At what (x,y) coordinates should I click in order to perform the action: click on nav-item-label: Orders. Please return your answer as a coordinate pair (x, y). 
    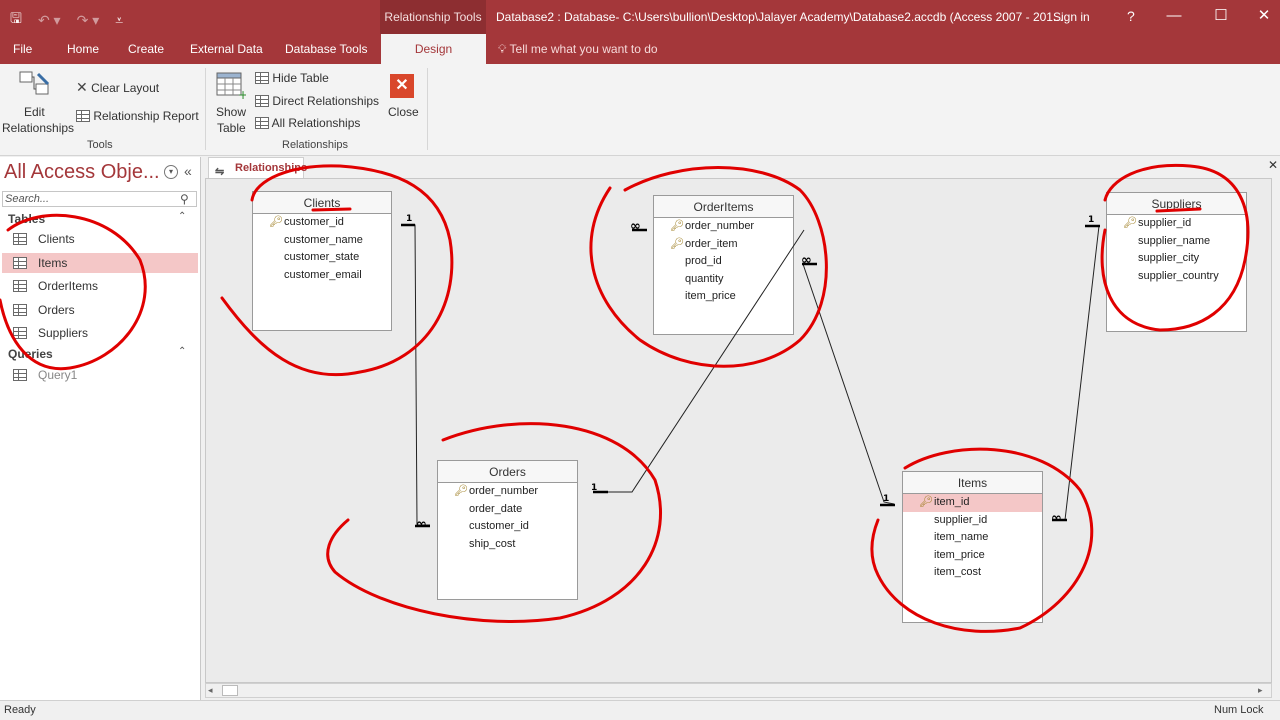
    Looking at the image, I should click on (56, 310).